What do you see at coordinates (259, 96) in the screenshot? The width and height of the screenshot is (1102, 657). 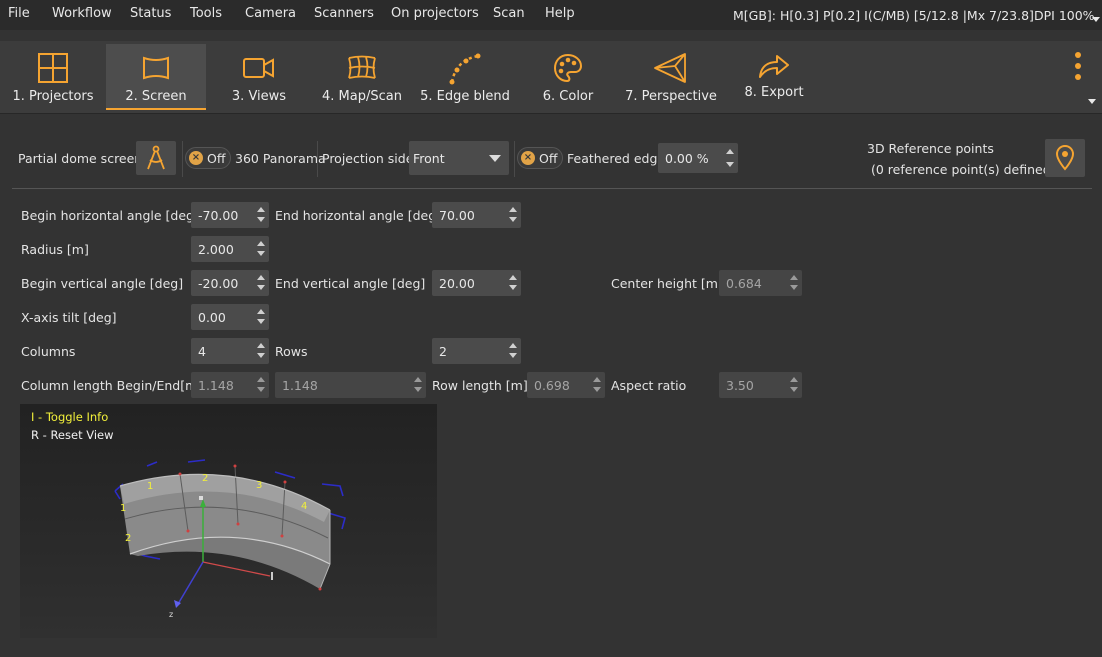 I see `tab-views-label: 3. Views` at bounding box center [259, 96].